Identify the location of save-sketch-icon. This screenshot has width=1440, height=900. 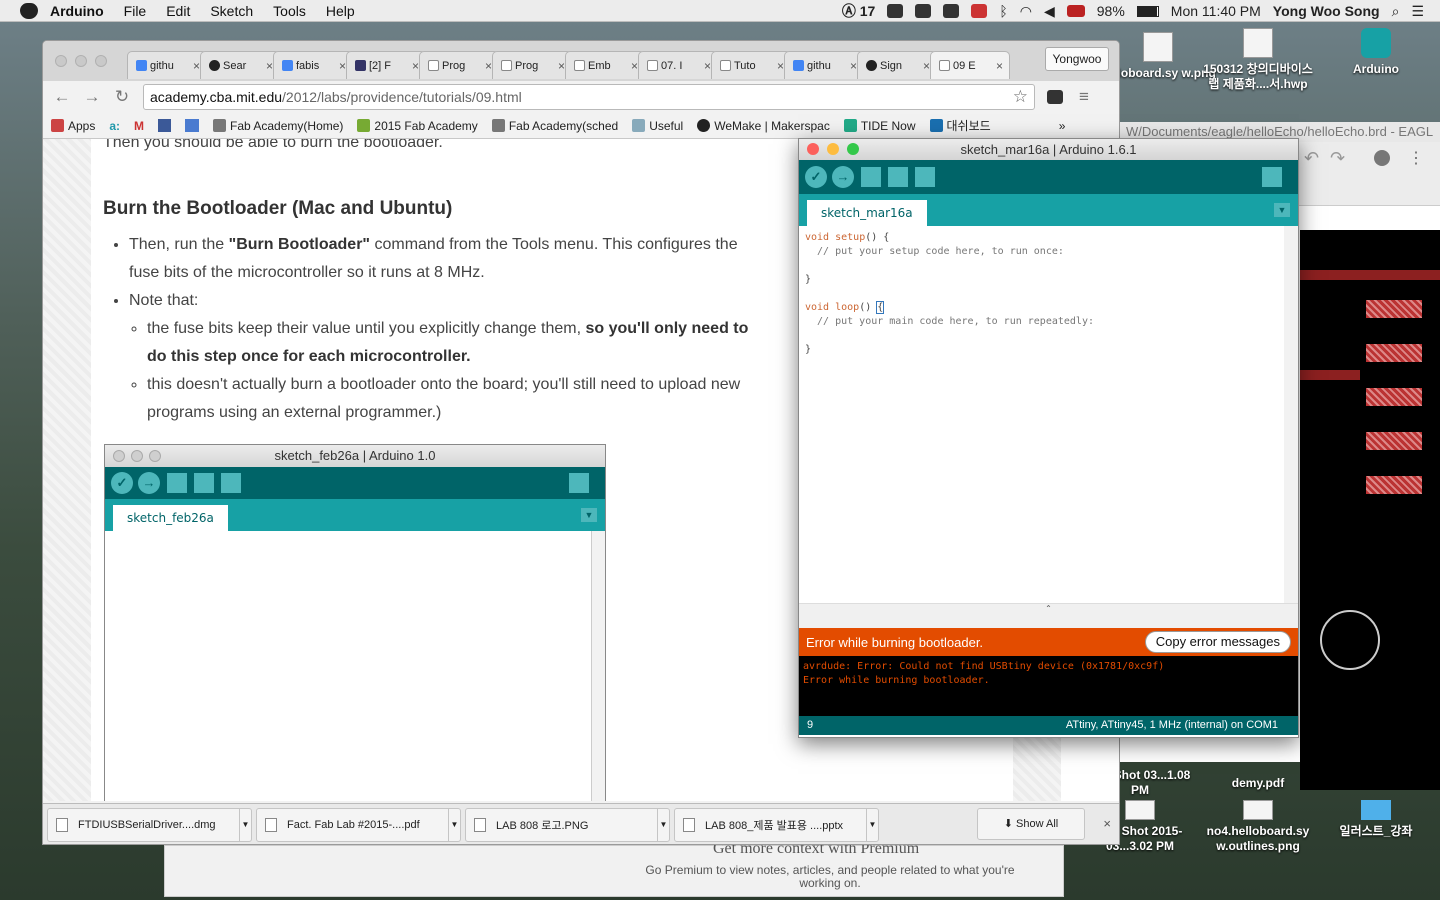
(925, 177).